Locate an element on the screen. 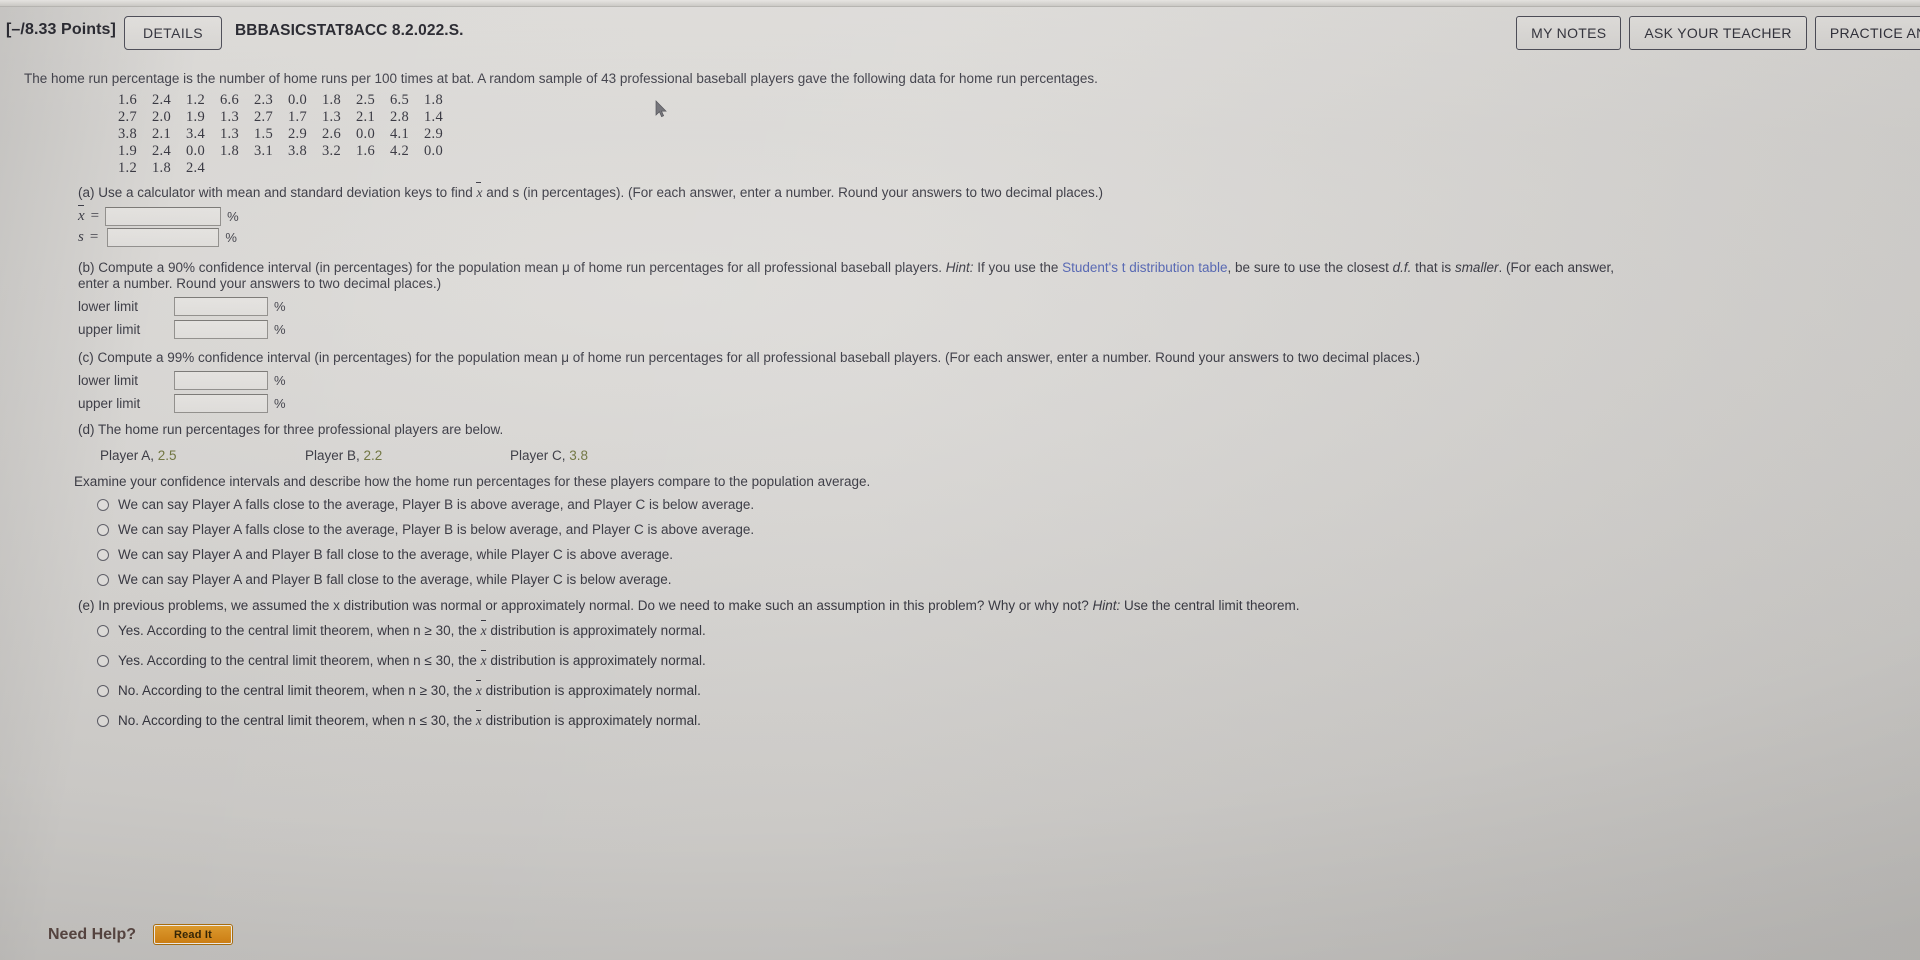 The image size is (1920, 960). s-input is located at coordinates (163, 237).